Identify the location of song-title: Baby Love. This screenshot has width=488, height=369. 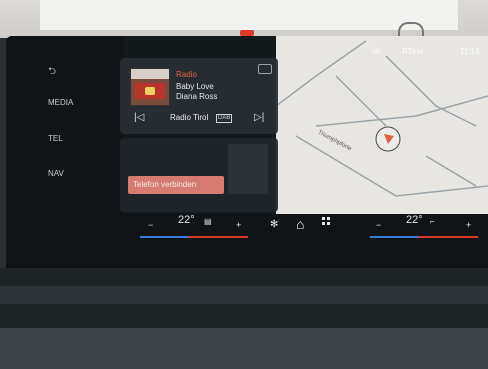
(195, 86).